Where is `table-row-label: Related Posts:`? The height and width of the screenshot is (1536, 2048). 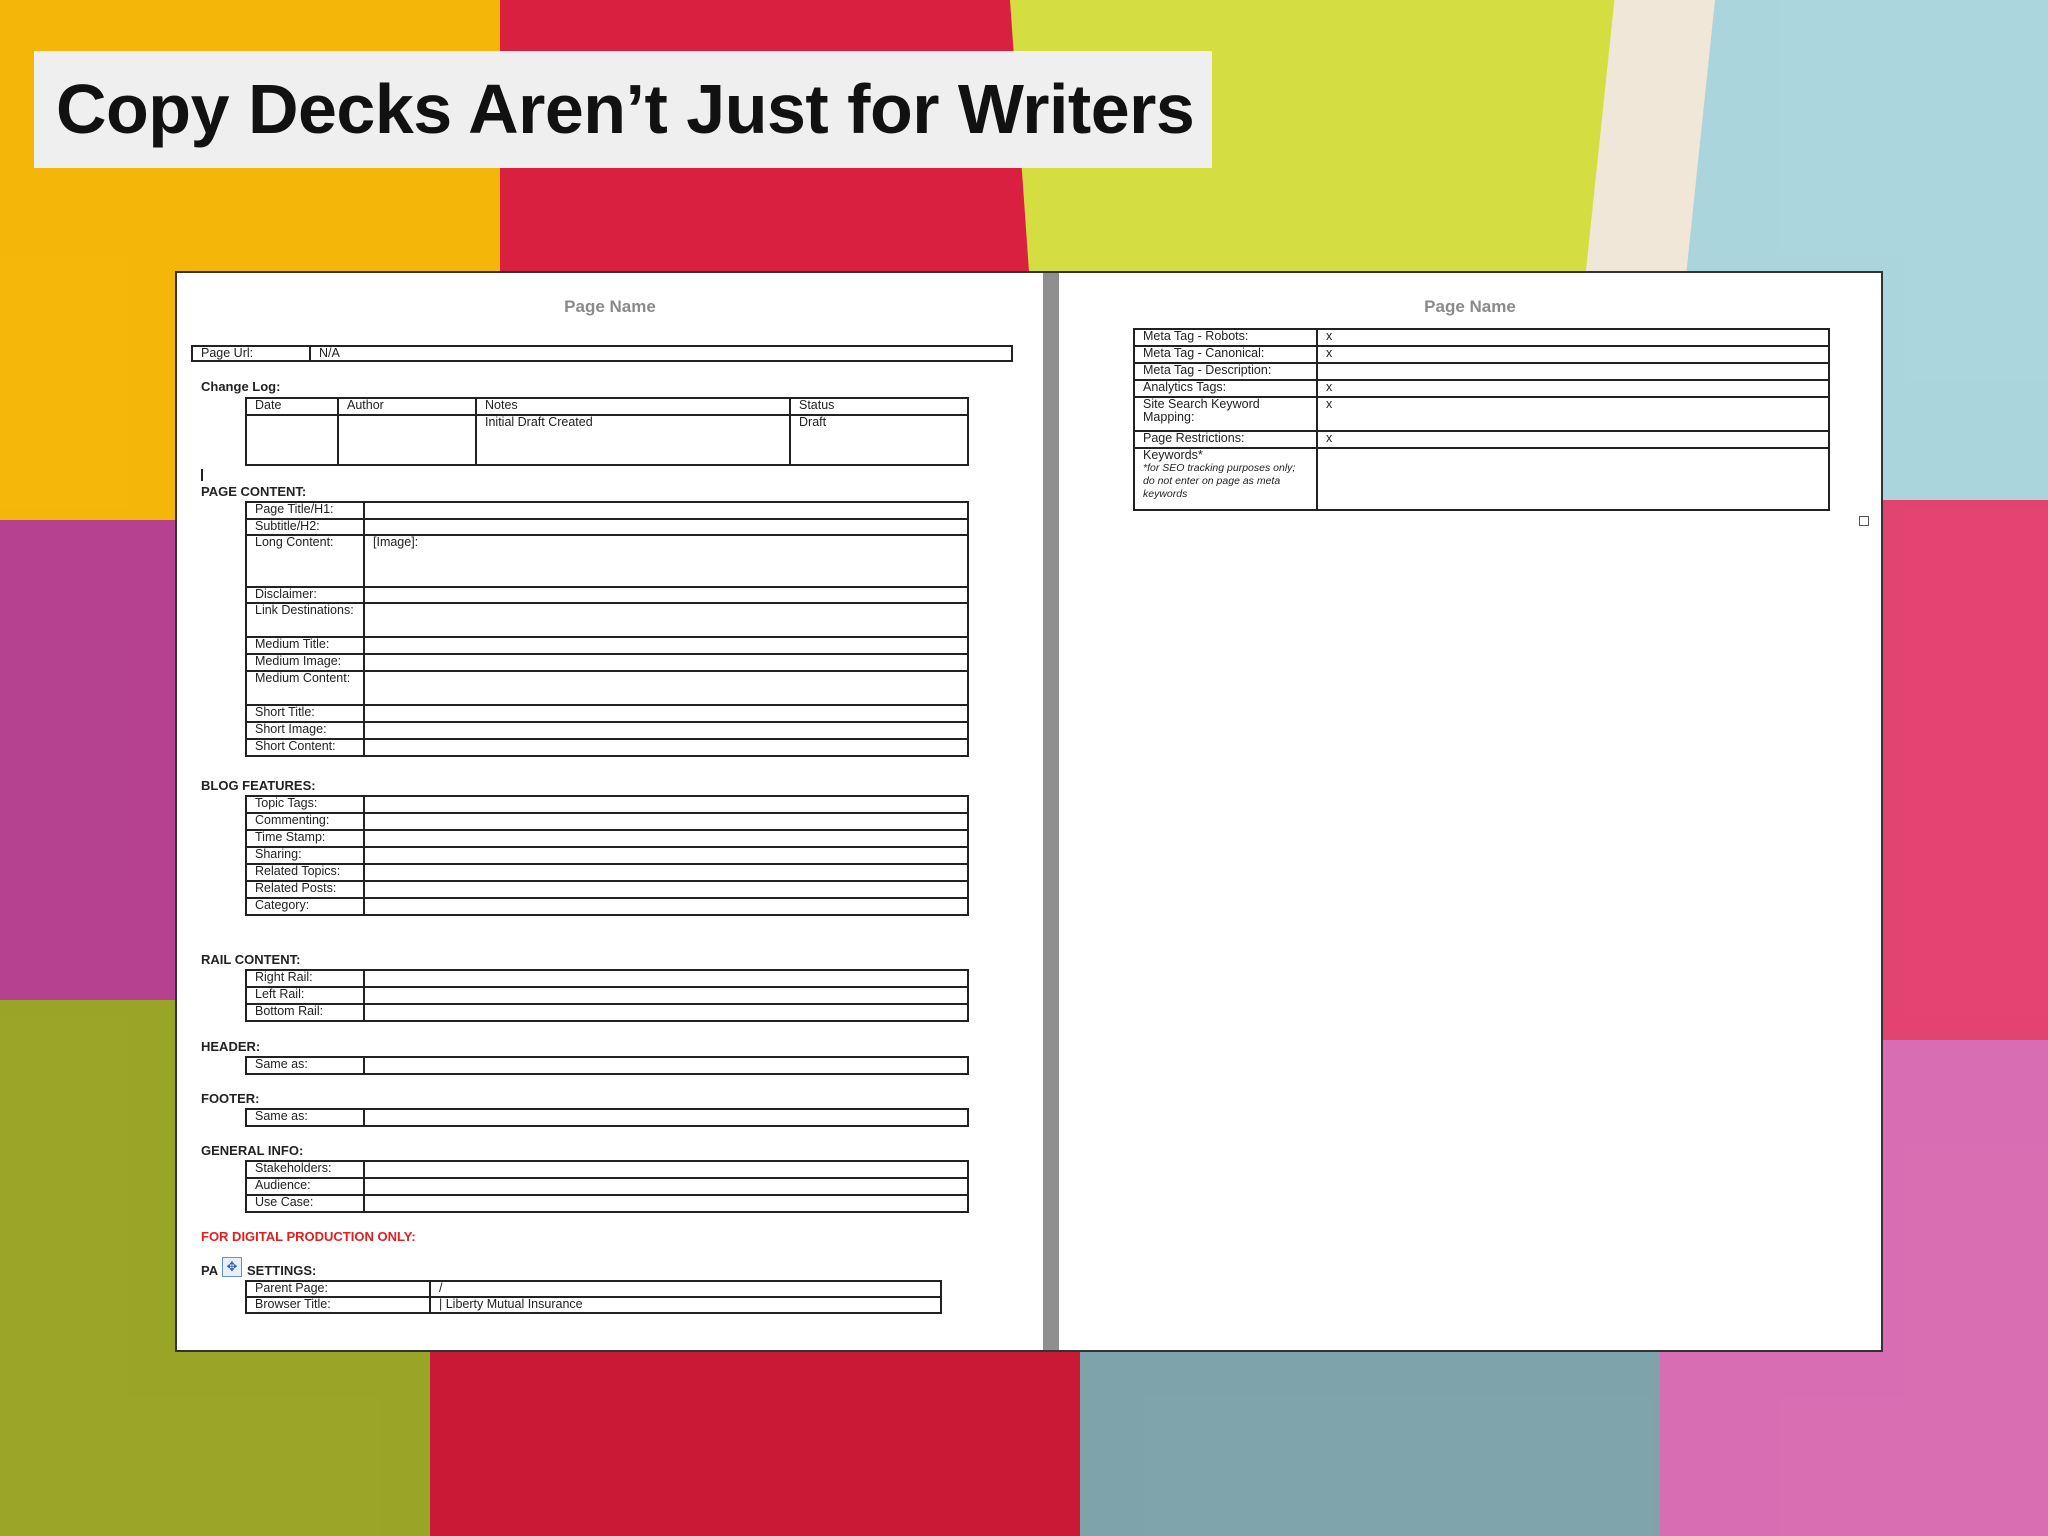 table-row-label: Related Posts: is located at coordinates (305, 889).